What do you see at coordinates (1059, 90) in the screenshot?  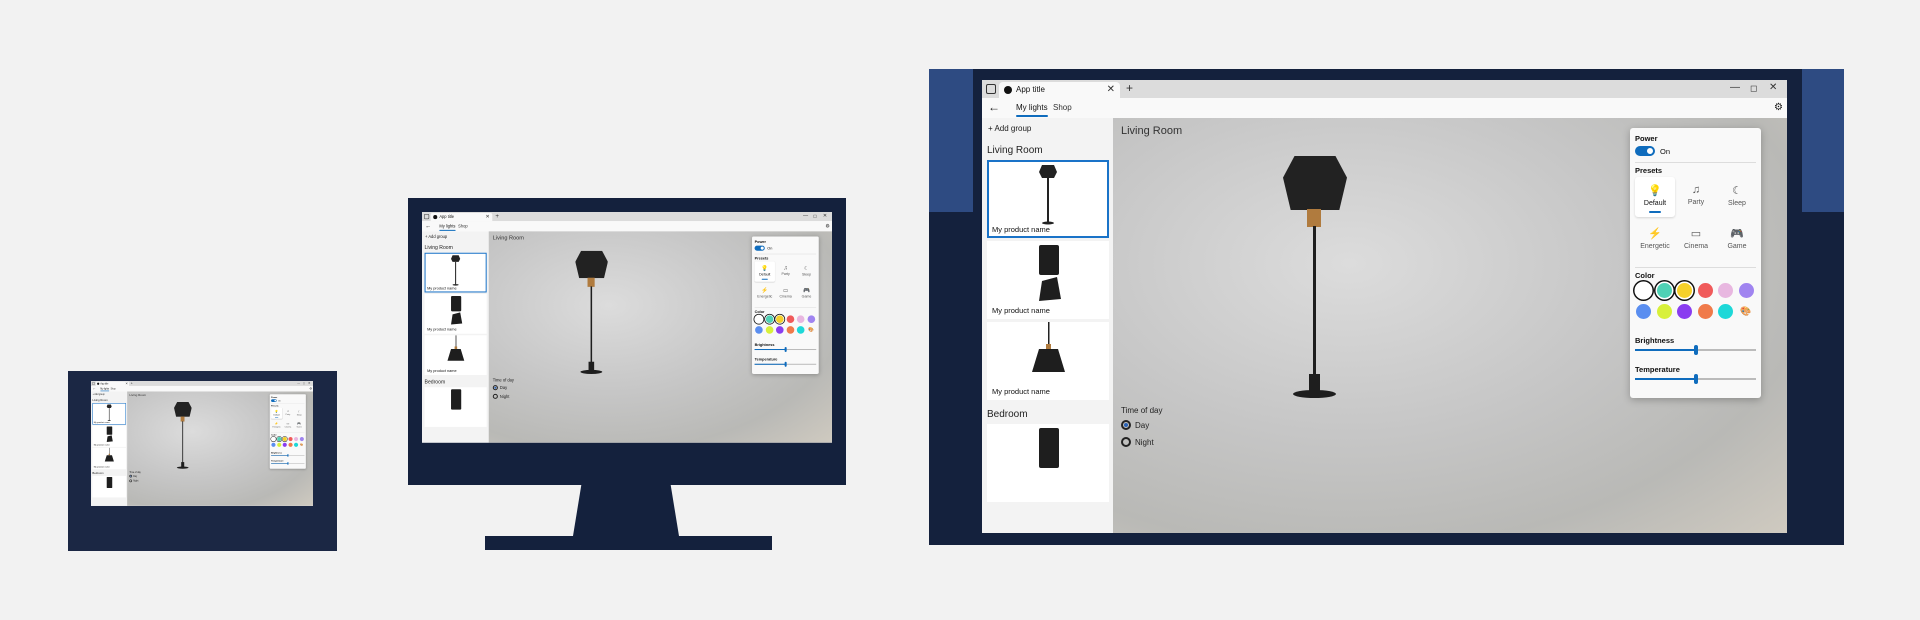 I see `browser-tab: App title ✕` at bounding box center [1059, 90].